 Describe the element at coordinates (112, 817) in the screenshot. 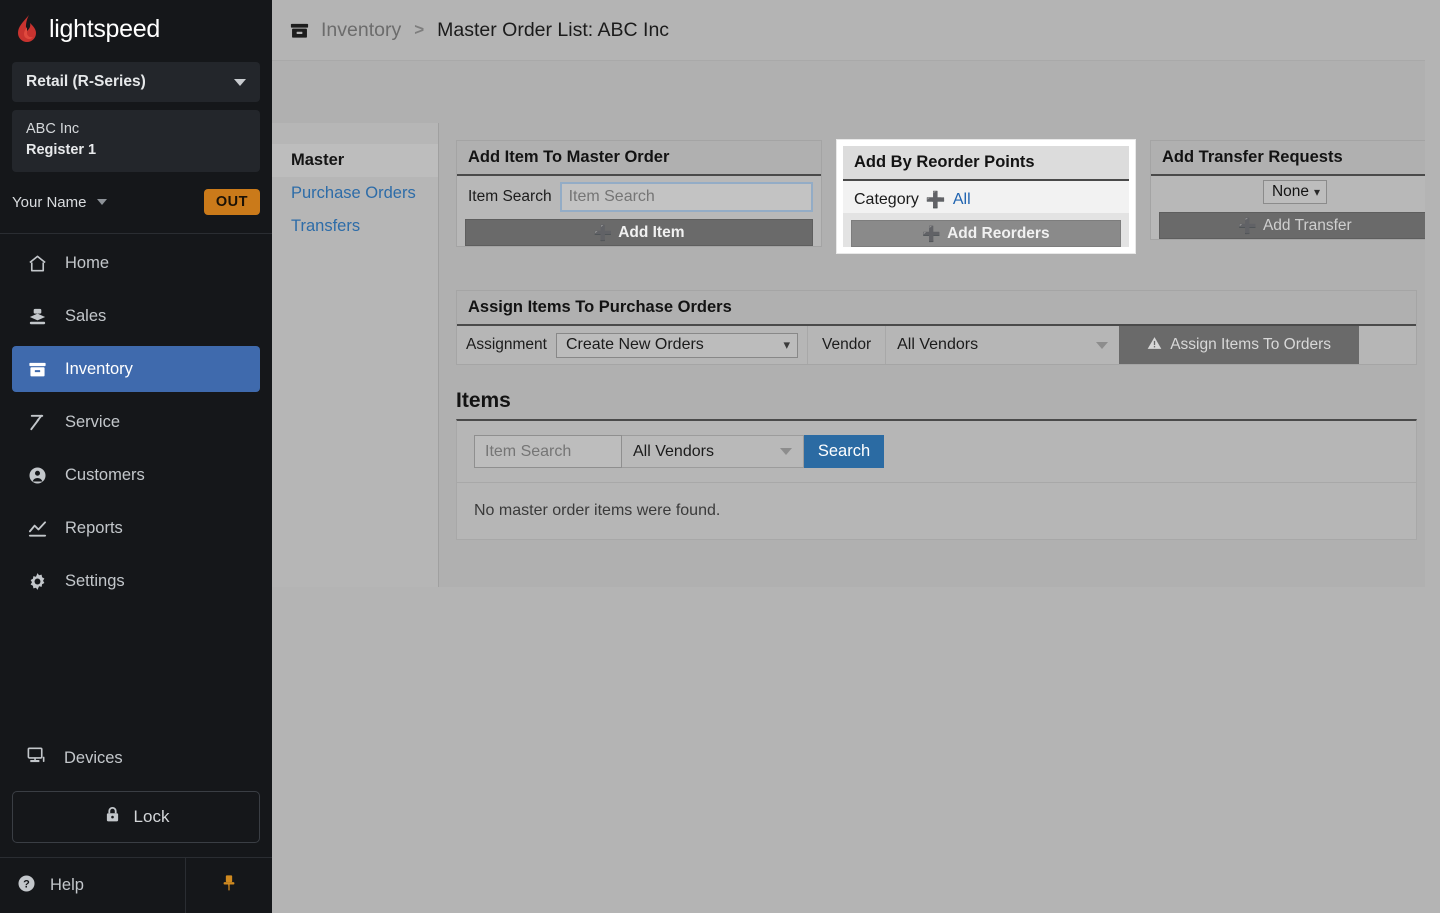

I see `lock-icon` at that location.